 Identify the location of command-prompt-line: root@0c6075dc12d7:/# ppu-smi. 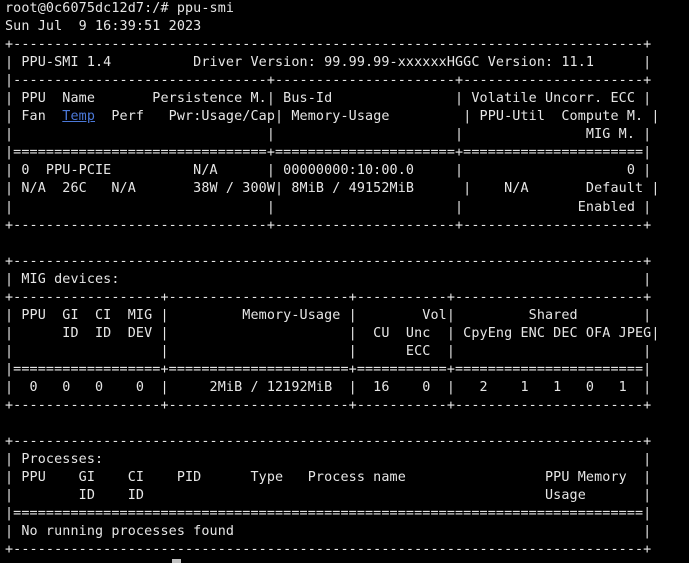
(120, 8).